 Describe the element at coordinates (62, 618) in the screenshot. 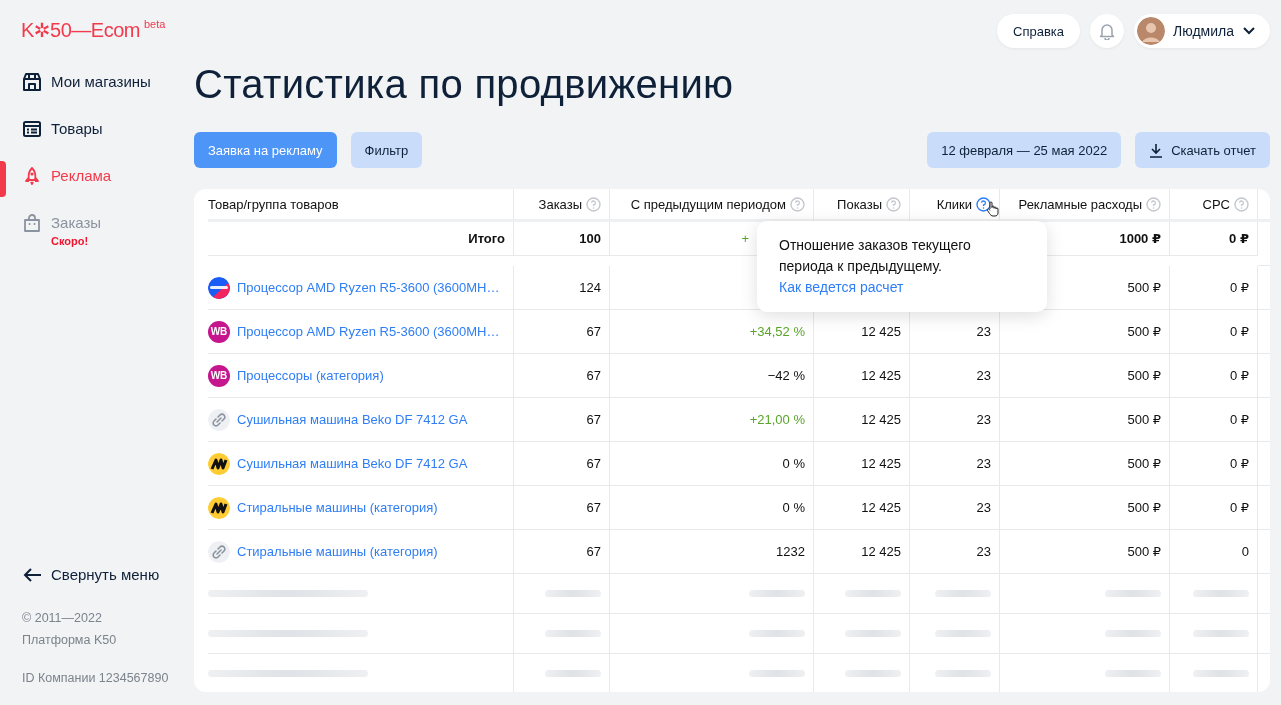

I see `copyright-text: © 2011—2022` at that location.